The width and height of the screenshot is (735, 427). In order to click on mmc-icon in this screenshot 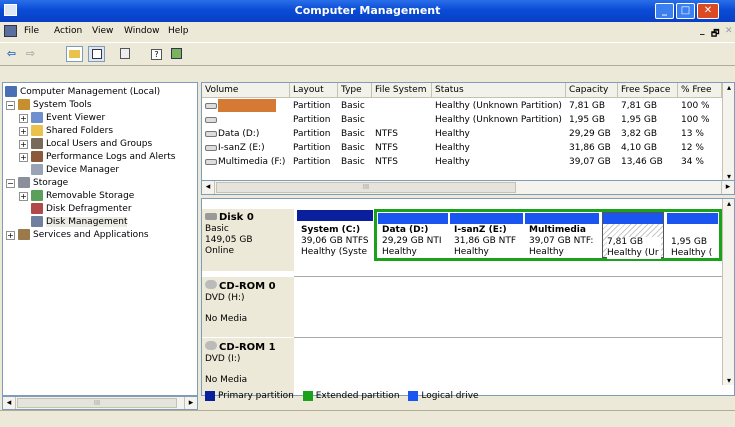, I will do `click(10, 31)`.